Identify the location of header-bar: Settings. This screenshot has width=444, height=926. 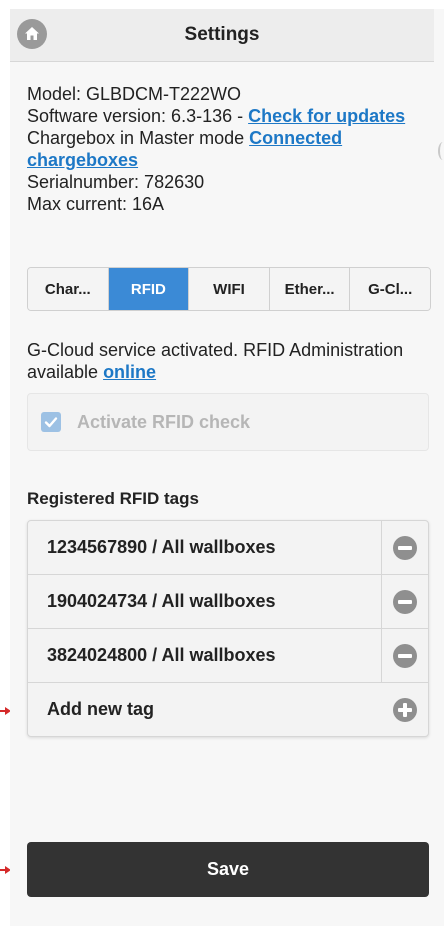
(222, 35).